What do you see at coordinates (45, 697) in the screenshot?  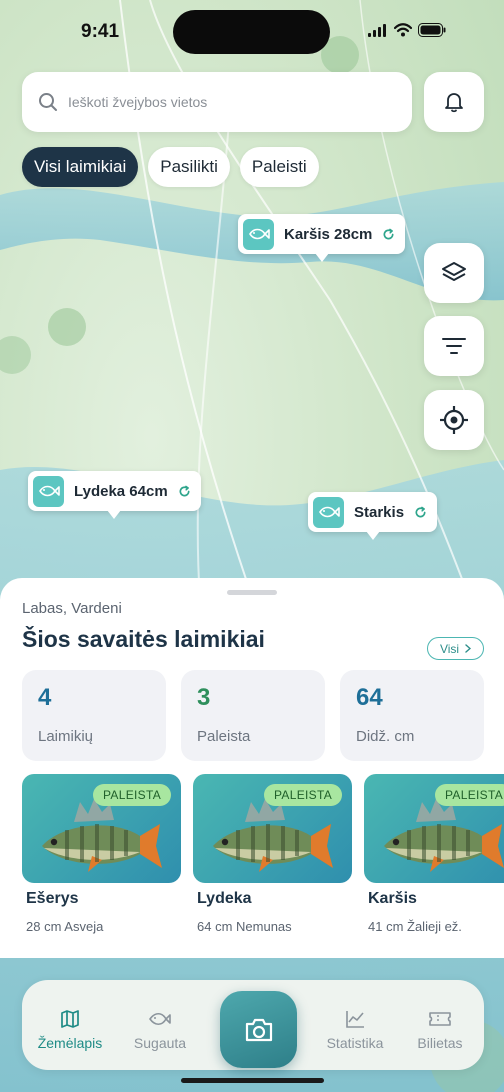 I see `stat-value: 4` at bounding box center [45, 697].